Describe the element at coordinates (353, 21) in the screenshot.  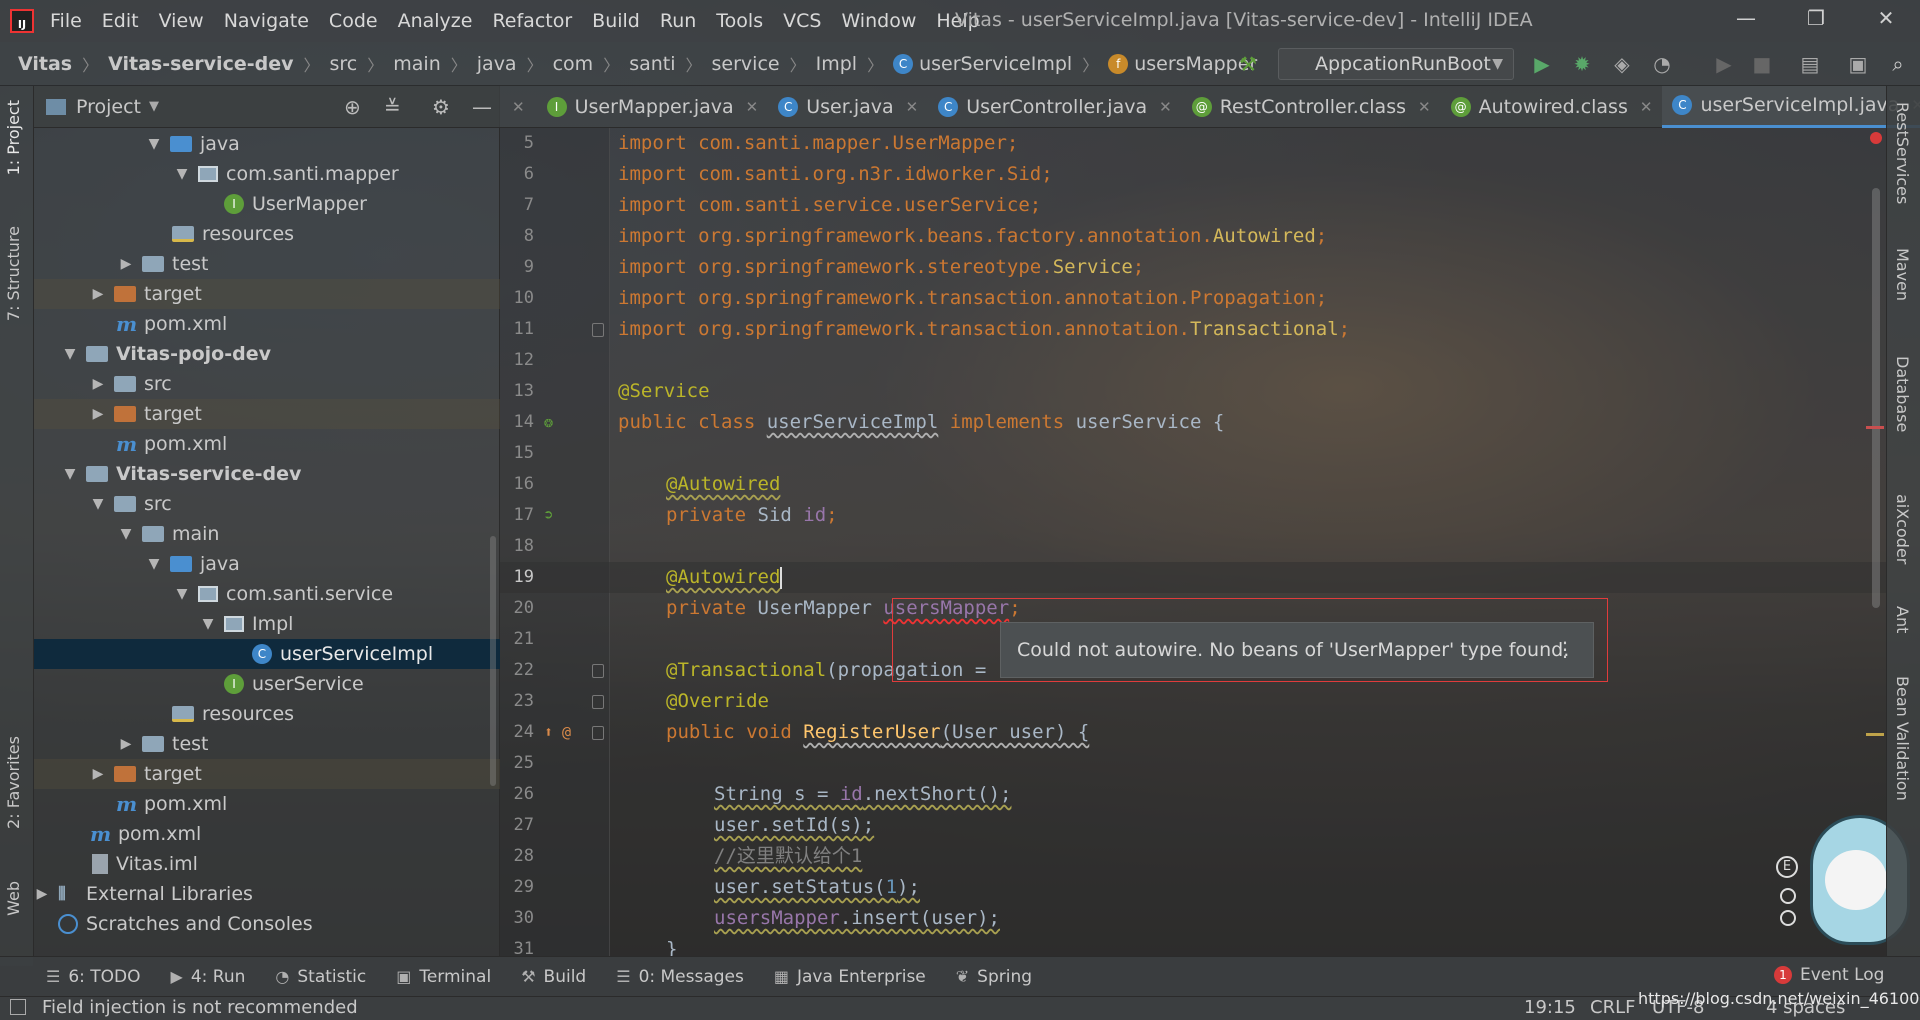
I see `menu-code: Code` at that location.